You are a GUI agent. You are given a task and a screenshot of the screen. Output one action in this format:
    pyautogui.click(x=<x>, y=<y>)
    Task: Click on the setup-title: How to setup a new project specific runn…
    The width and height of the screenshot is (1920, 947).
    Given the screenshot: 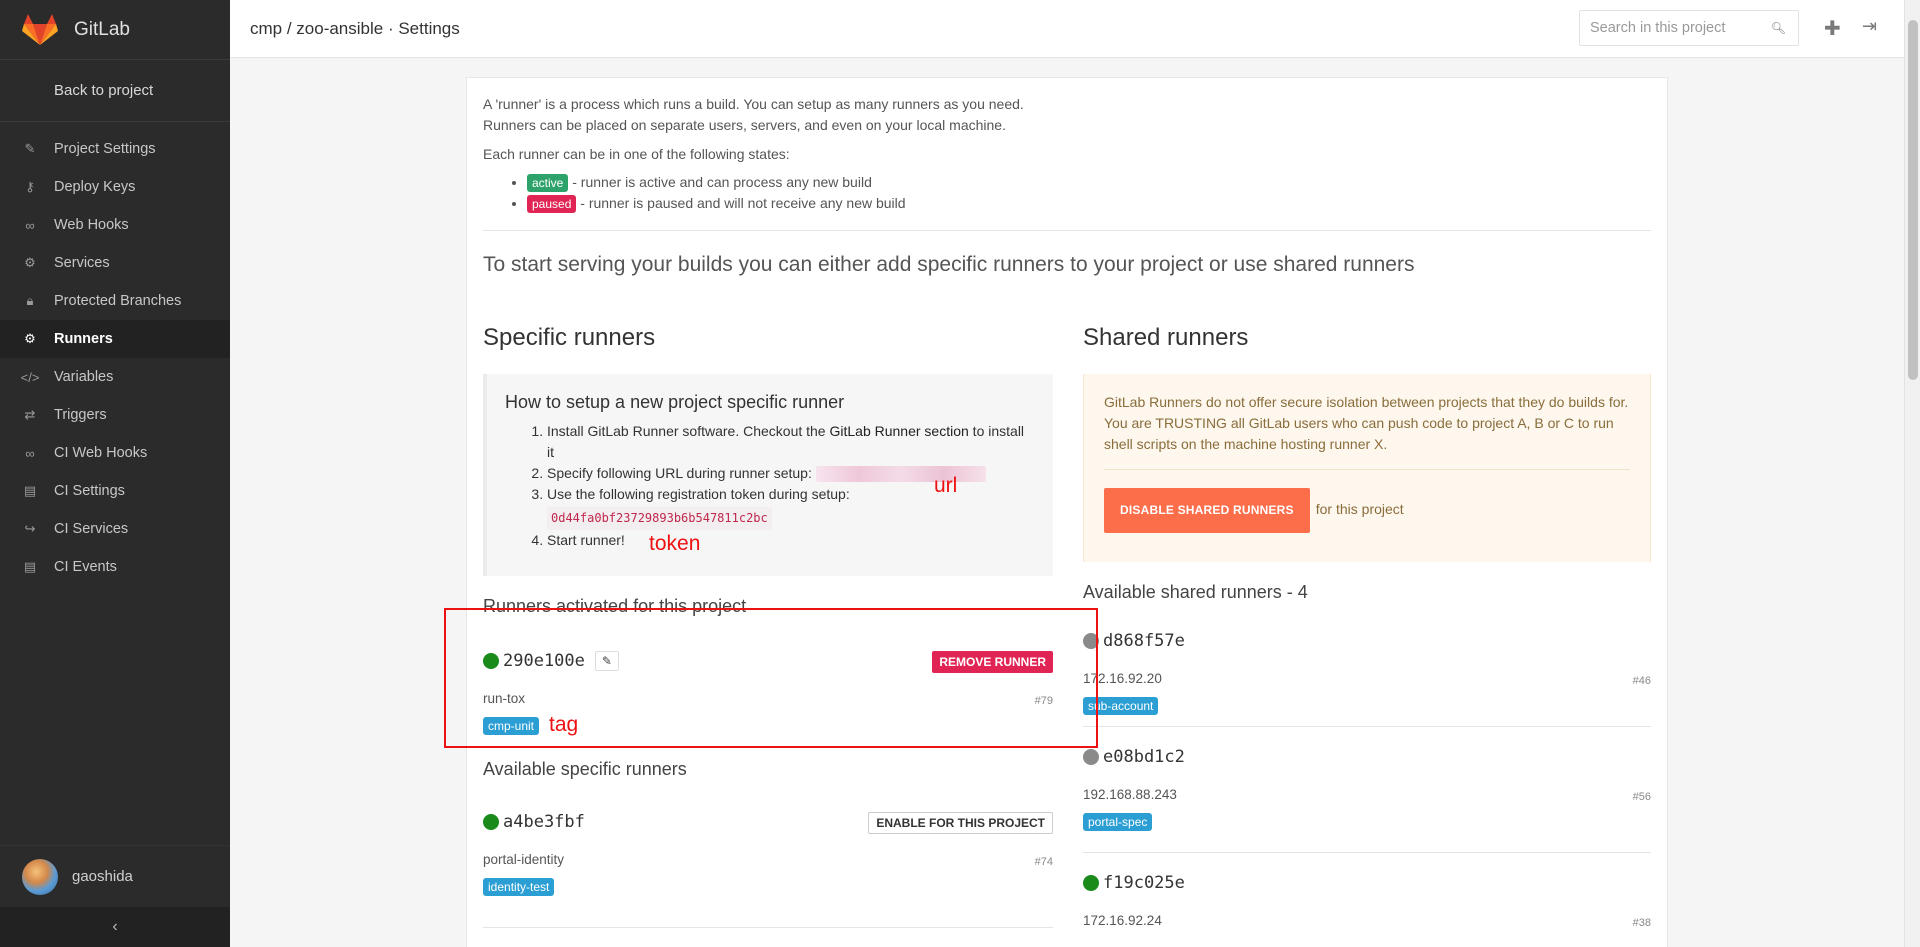 What is the action you would take?
    pyautogui.click(x=675, y=402)
    